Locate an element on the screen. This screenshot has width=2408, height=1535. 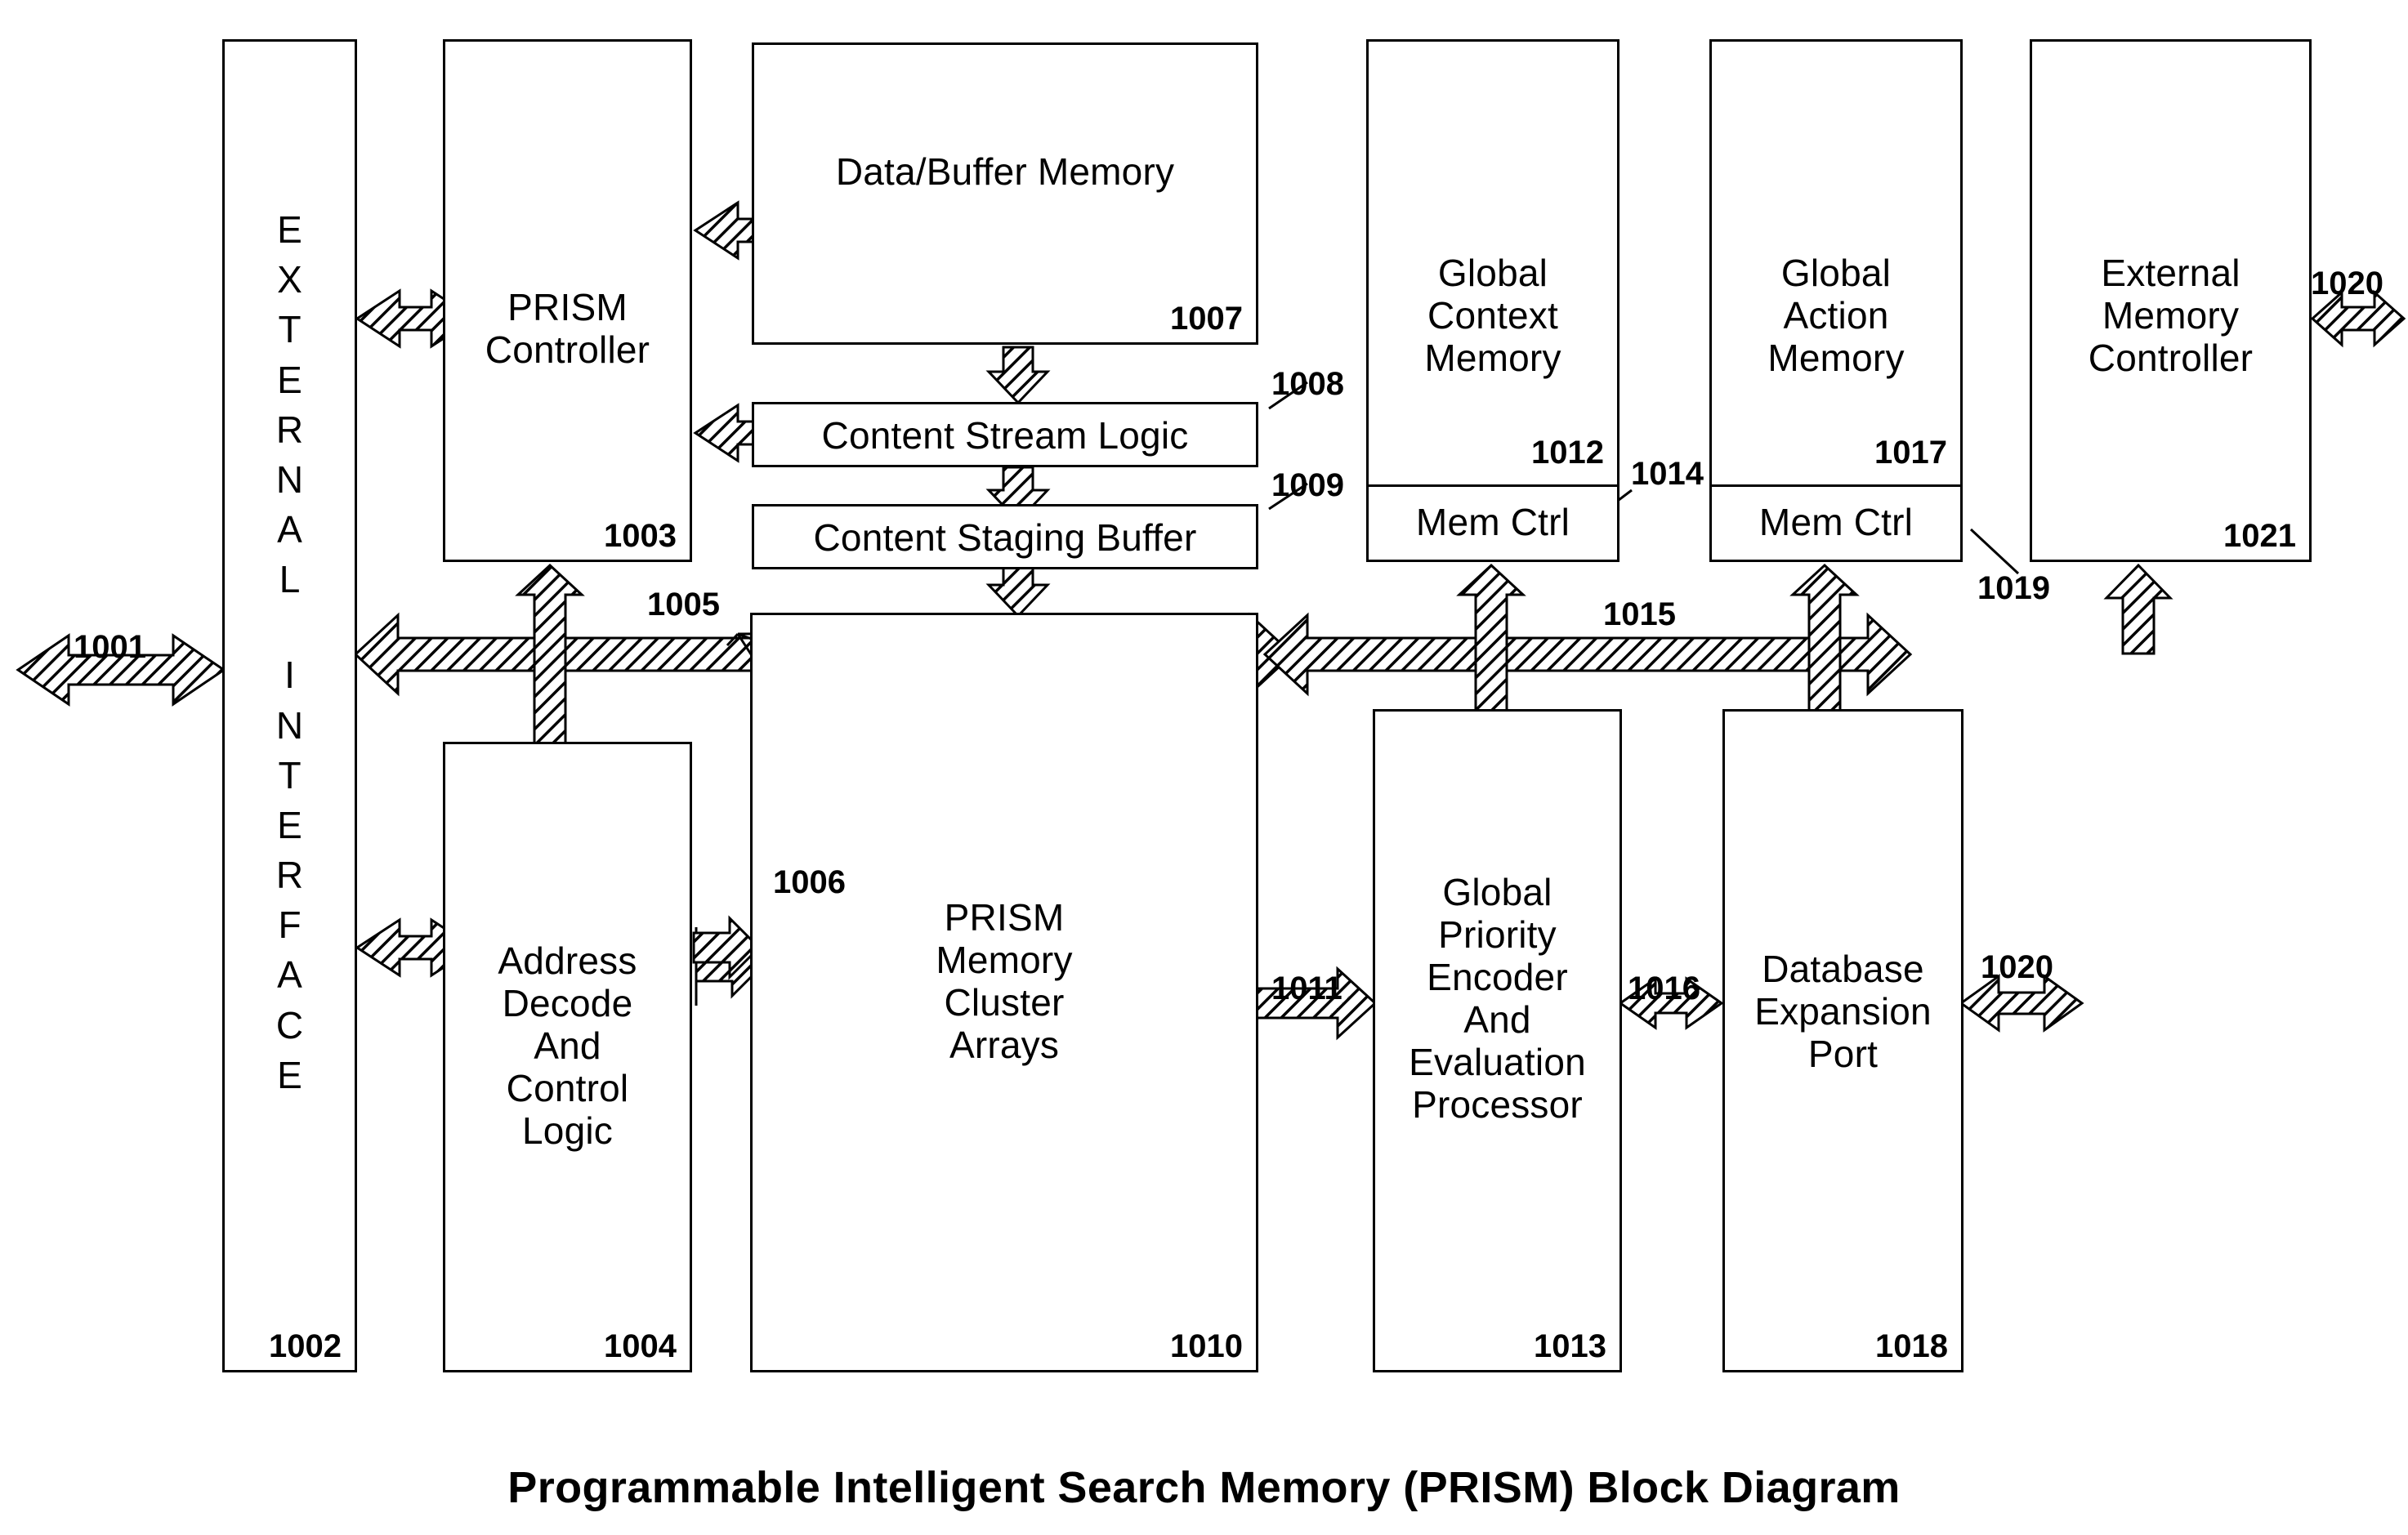
external-interface-vertical-label: EXTERNAL INTERFACE is located at coordinates (289, 652).